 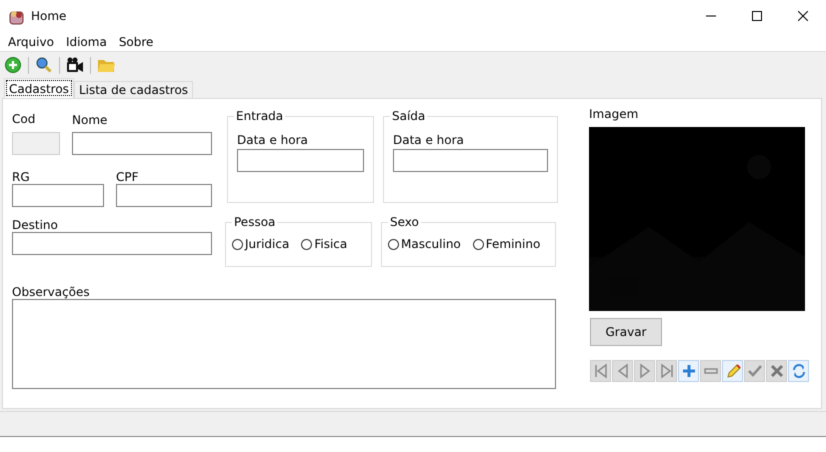 What do you see at coordinates (48, 16) in the screenshot?
I see `window-title: Home` at bounding box center [48, 16].